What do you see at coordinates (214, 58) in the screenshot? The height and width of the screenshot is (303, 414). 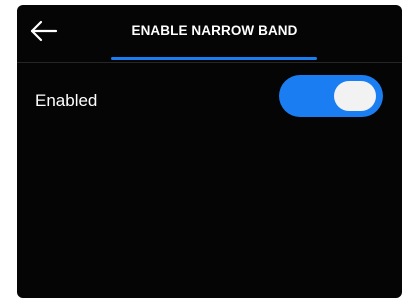 I see `title-underline` at bounding box center [214, 58].